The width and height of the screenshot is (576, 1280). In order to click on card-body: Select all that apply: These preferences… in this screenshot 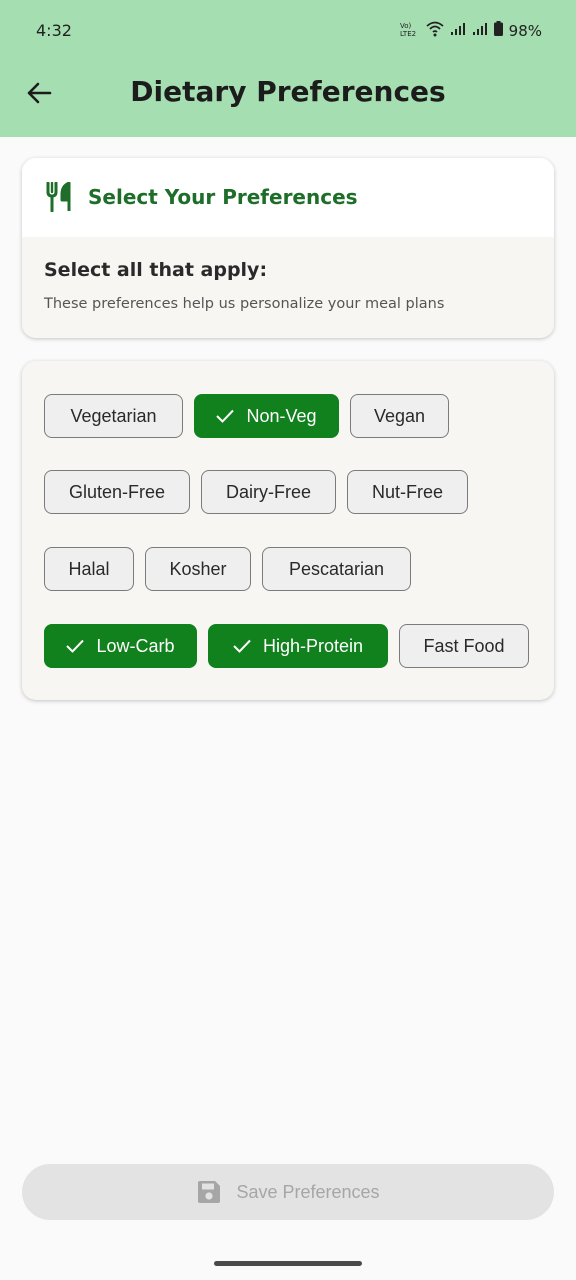, I will do `click(288, 287)`.